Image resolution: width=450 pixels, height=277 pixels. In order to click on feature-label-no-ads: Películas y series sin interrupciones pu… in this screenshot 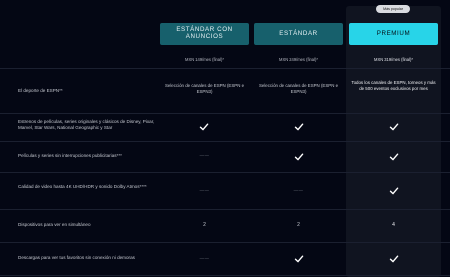, I will do `click(70, 155)`.